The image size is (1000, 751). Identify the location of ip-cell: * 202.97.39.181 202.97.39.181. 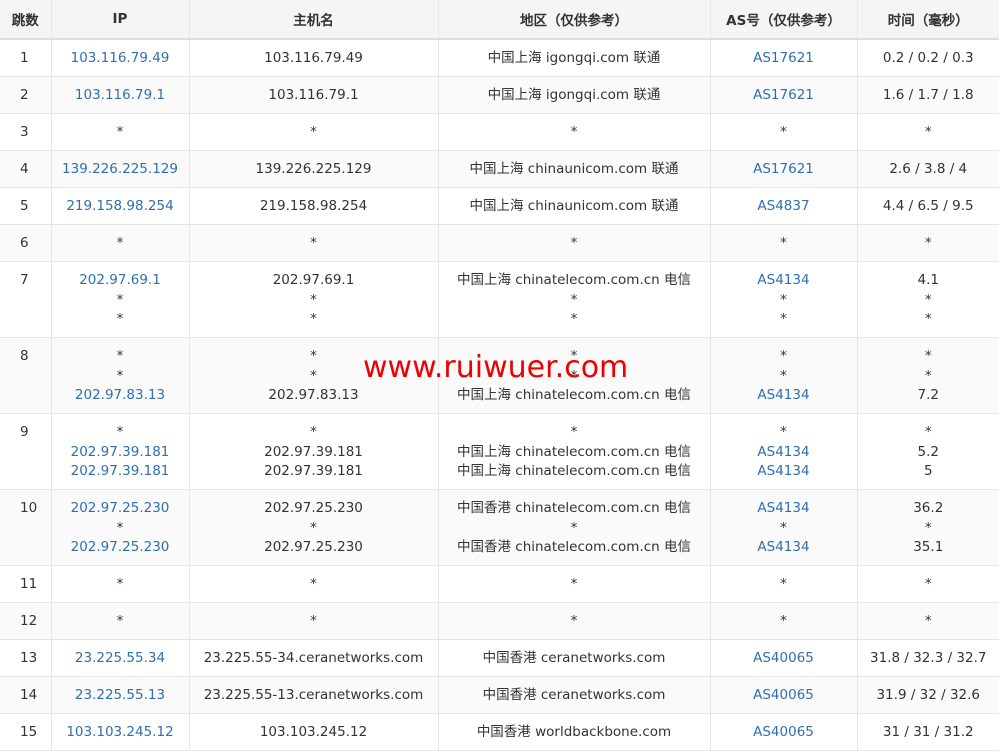
(120, 451).